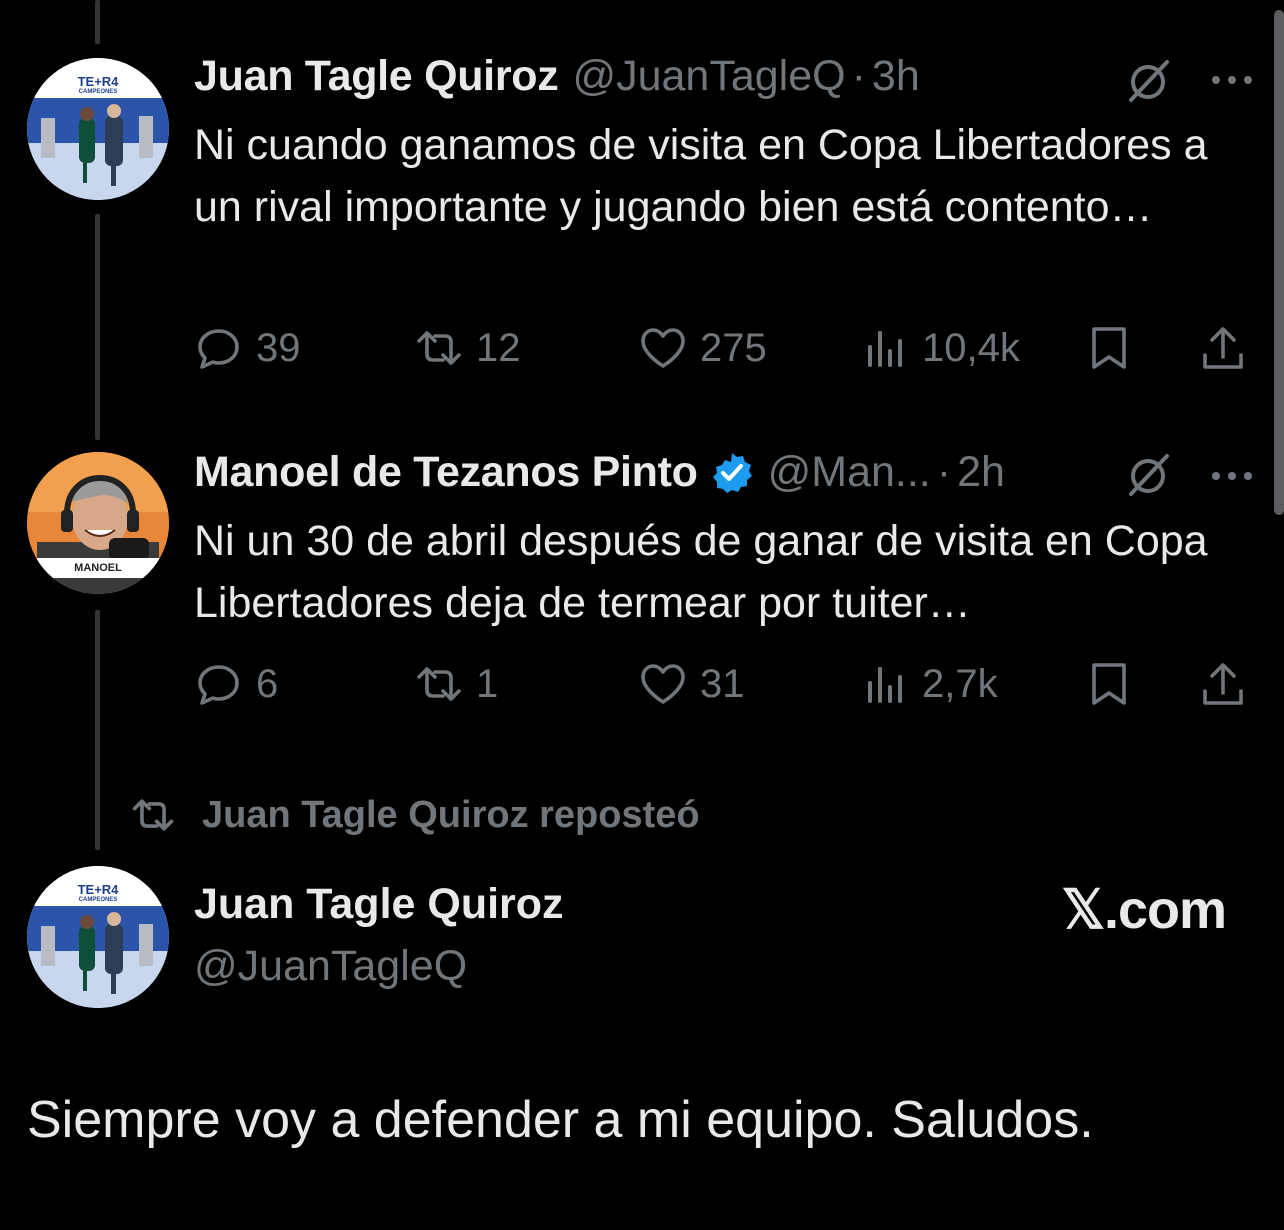  I want to click on like-count: 275, so click(733, 347).